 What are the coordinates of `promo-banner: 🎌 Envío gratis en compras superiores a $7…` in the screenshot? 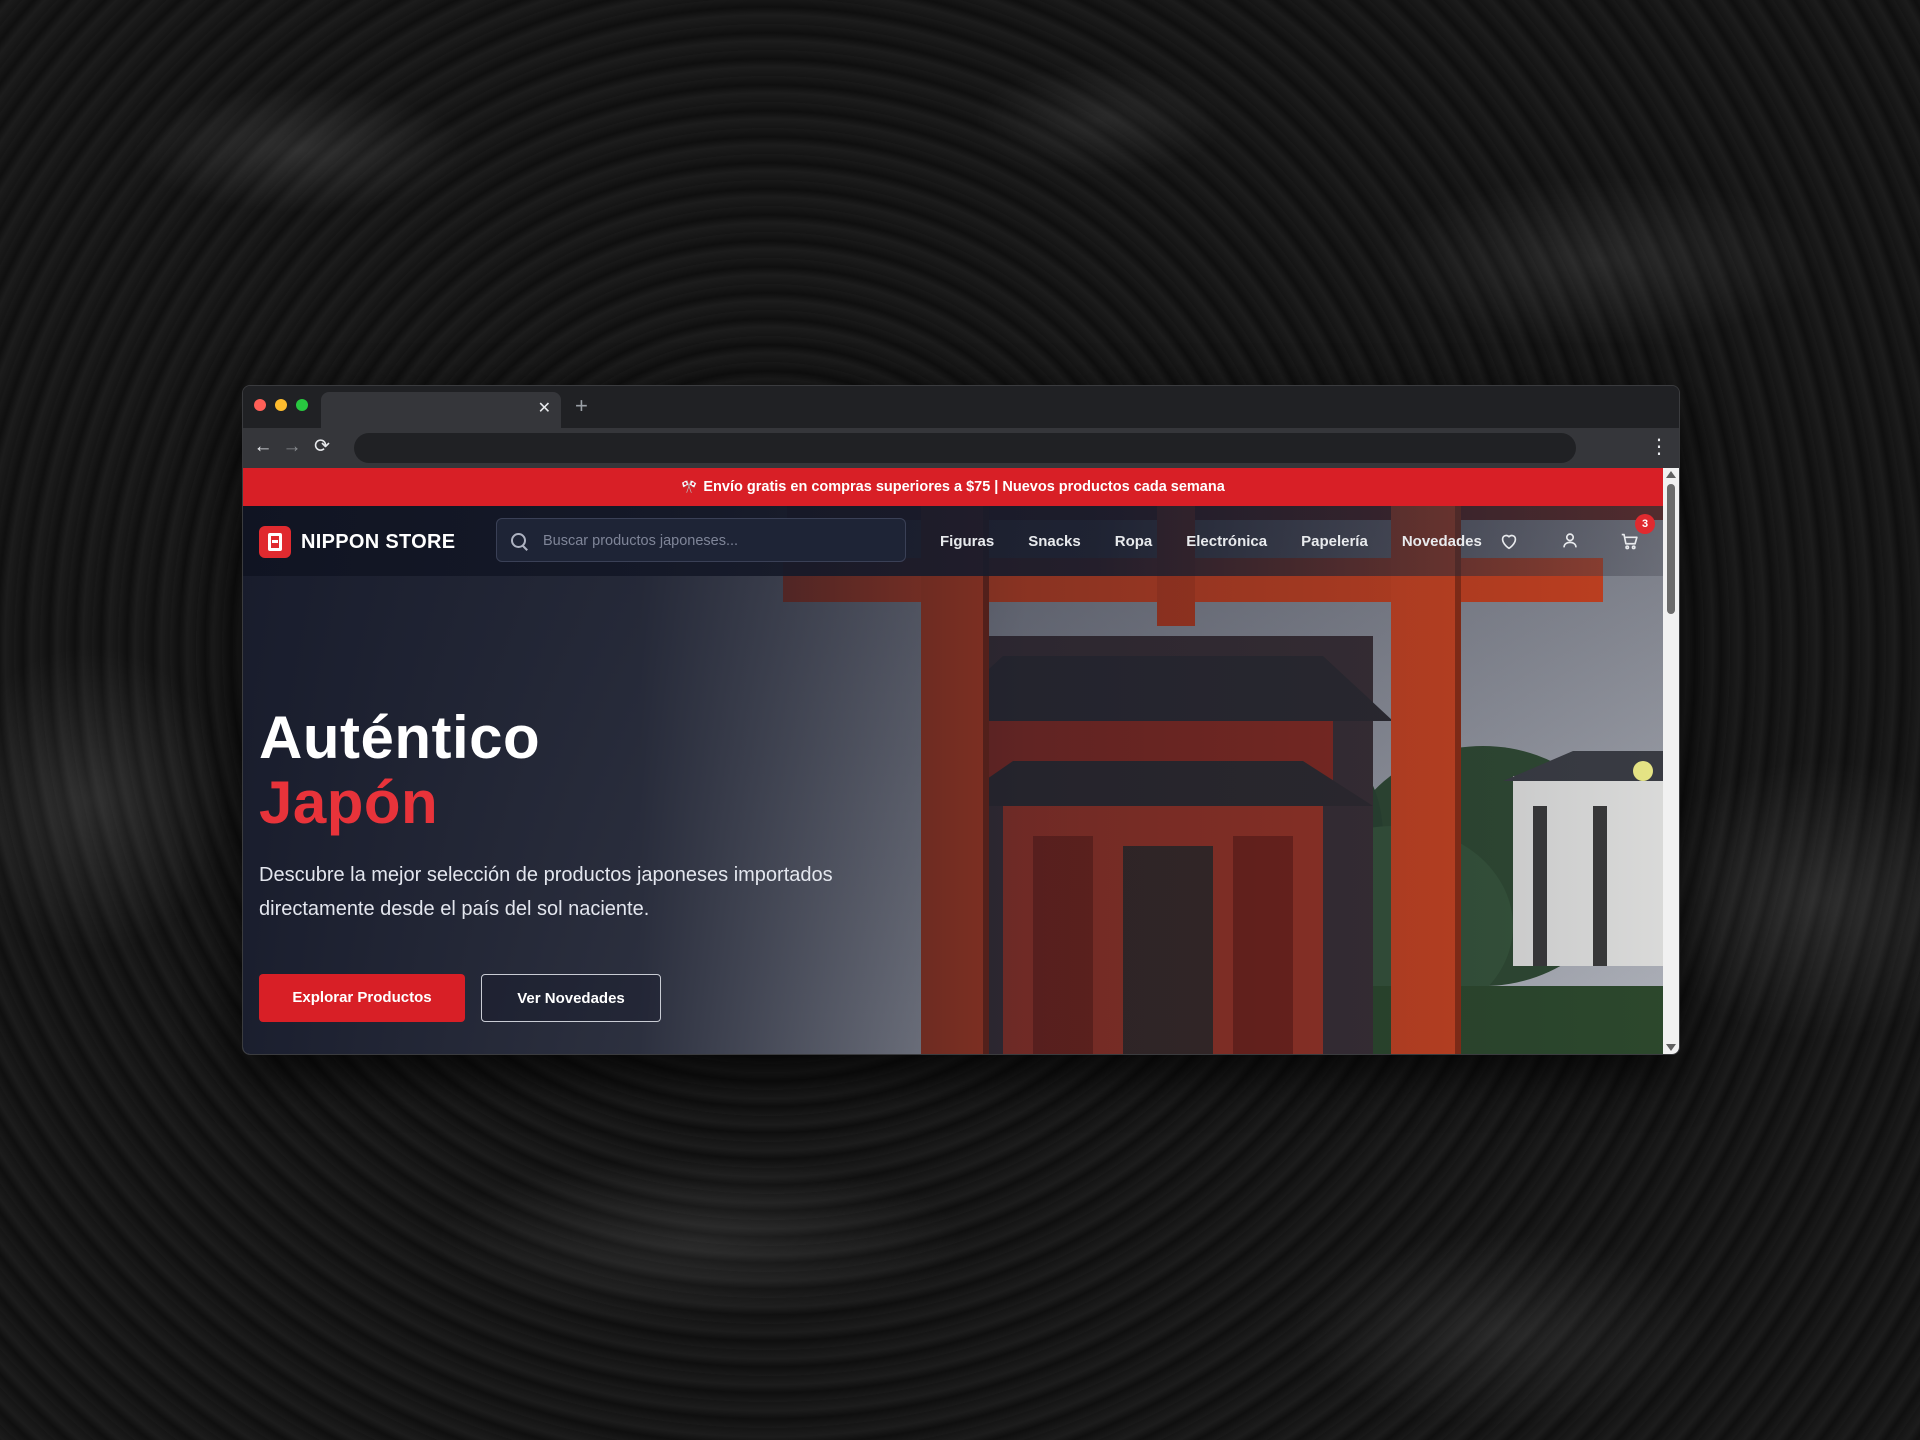 It's located at (953, 487).